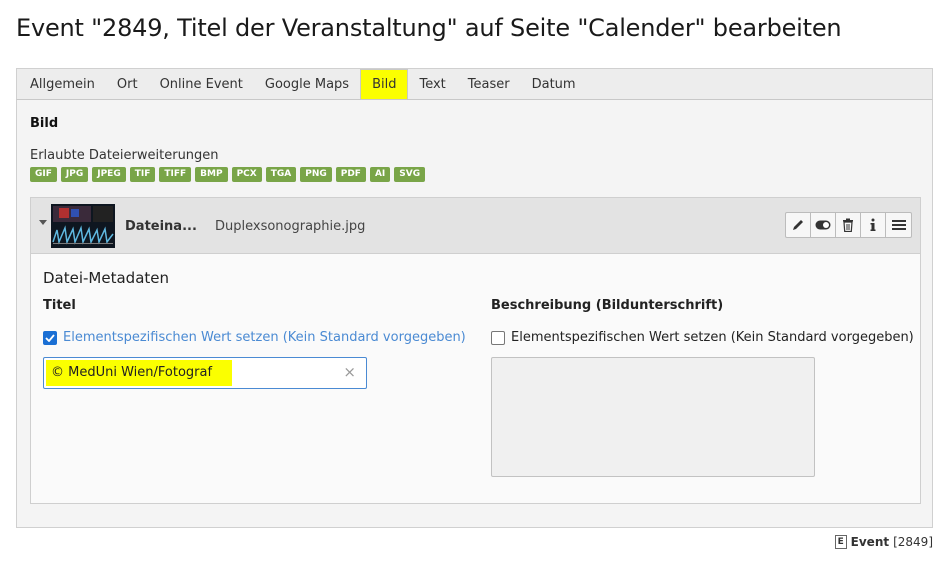 The image size is (943, 568). Describe the element at coordinates (384, 84) in the screenshot. I see `tab-bild: Bild` at that location.